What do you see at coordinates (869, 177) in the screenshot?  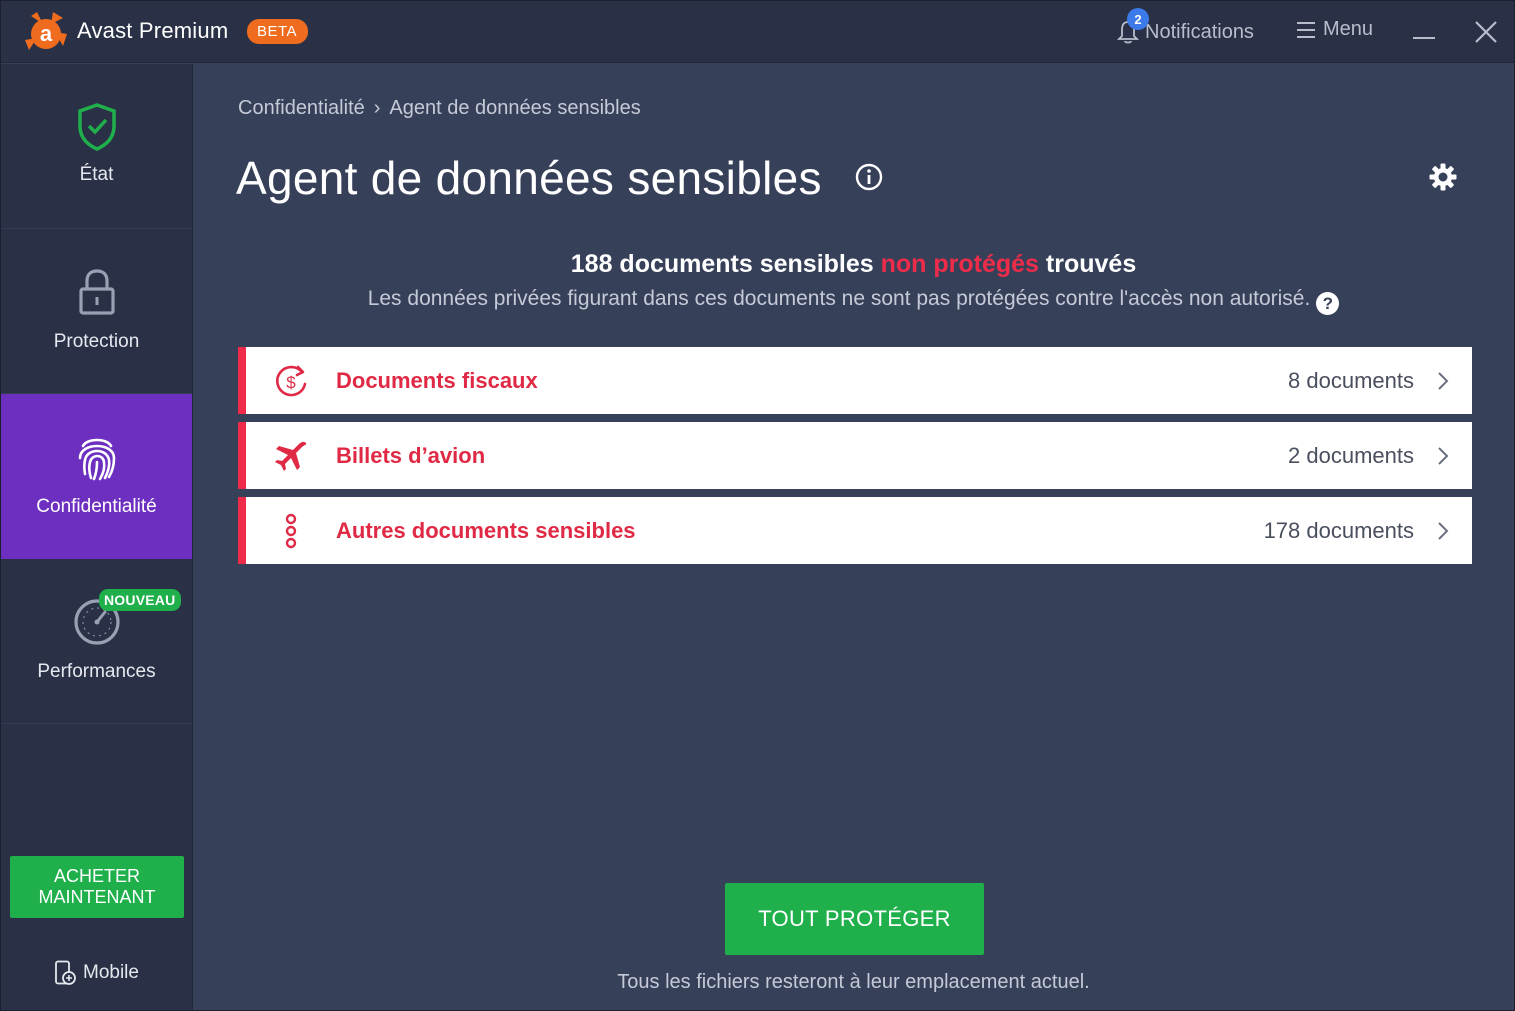 I see `info-icon` at bounding box center [869, 177].